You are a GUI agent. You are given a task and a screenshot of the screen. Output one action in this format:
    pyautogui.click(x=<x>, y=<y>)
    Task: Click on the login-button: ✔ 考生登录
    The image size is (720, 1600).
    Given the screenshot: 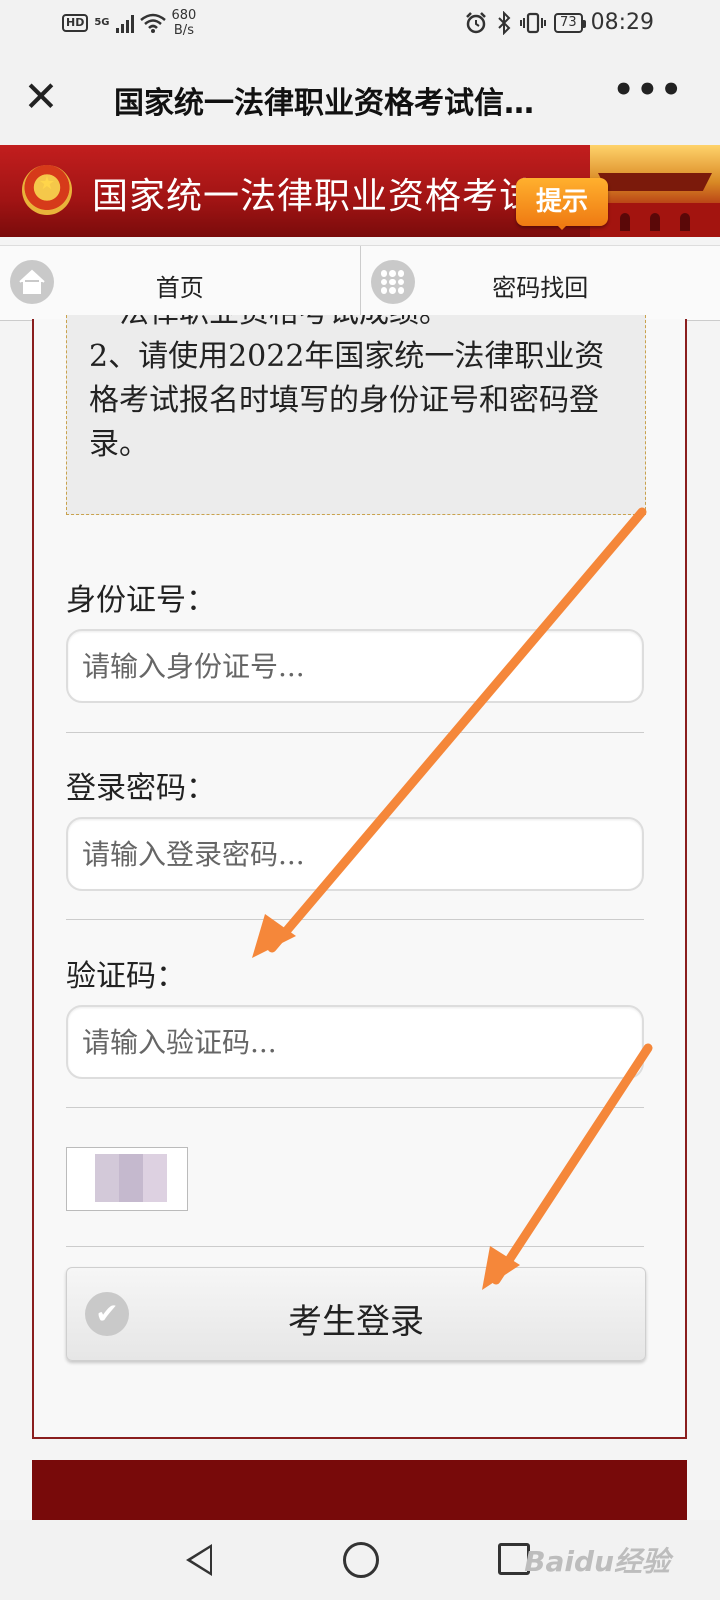 What is the action you would take?
    pyautogui.click(x=356, y=1314)
    